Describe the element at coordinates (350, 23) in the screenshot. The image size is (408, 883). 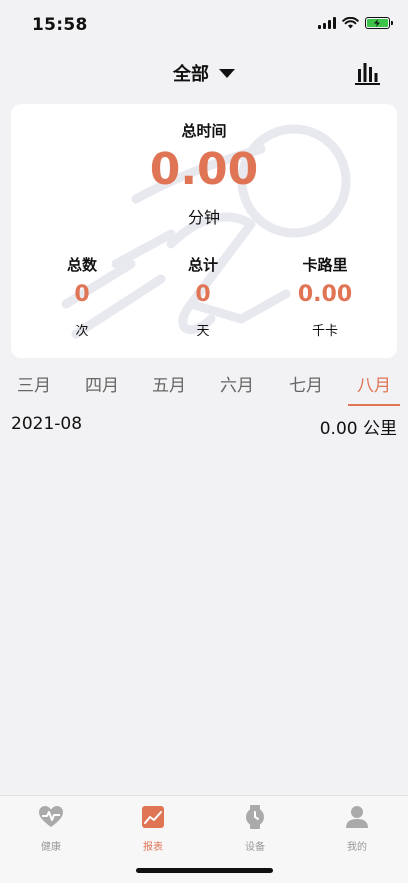
I see `wifi-icon` at that location.